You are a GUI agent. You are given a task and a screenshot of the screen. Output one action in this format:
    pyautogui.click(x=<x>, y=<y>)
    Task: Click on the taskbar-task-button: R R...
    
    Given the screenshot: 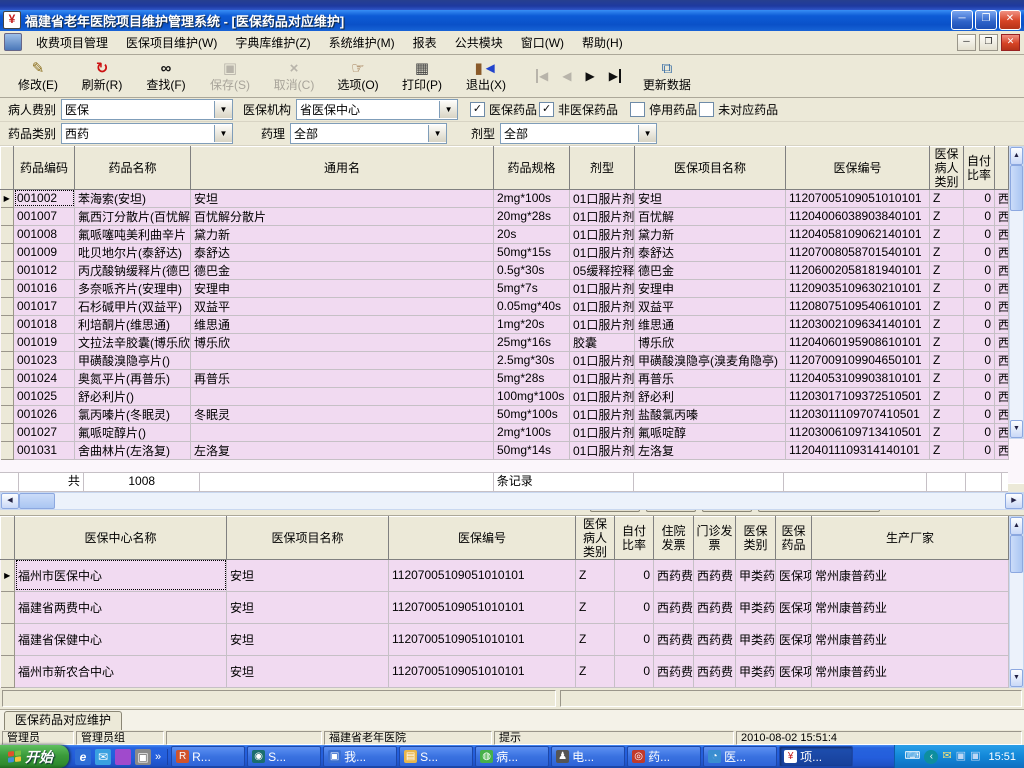 What is the action you would take?
    pyautogui.click(x=208, y=757)
    